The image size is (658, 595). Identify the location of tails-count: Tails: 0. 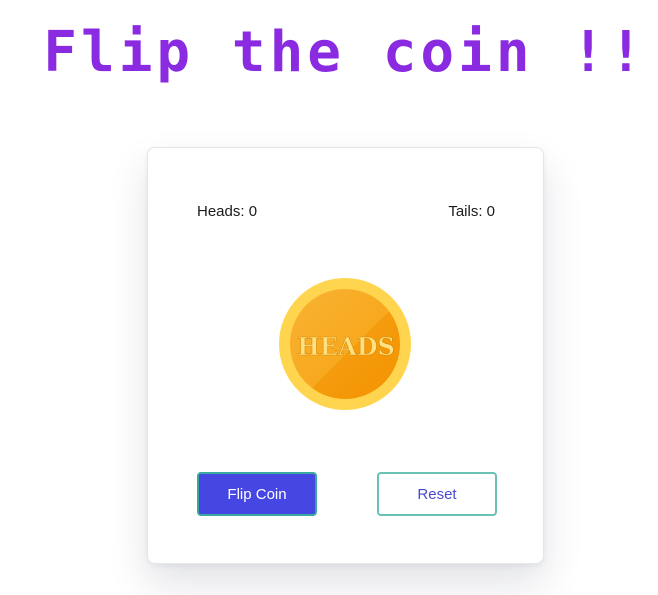
(471, 211).